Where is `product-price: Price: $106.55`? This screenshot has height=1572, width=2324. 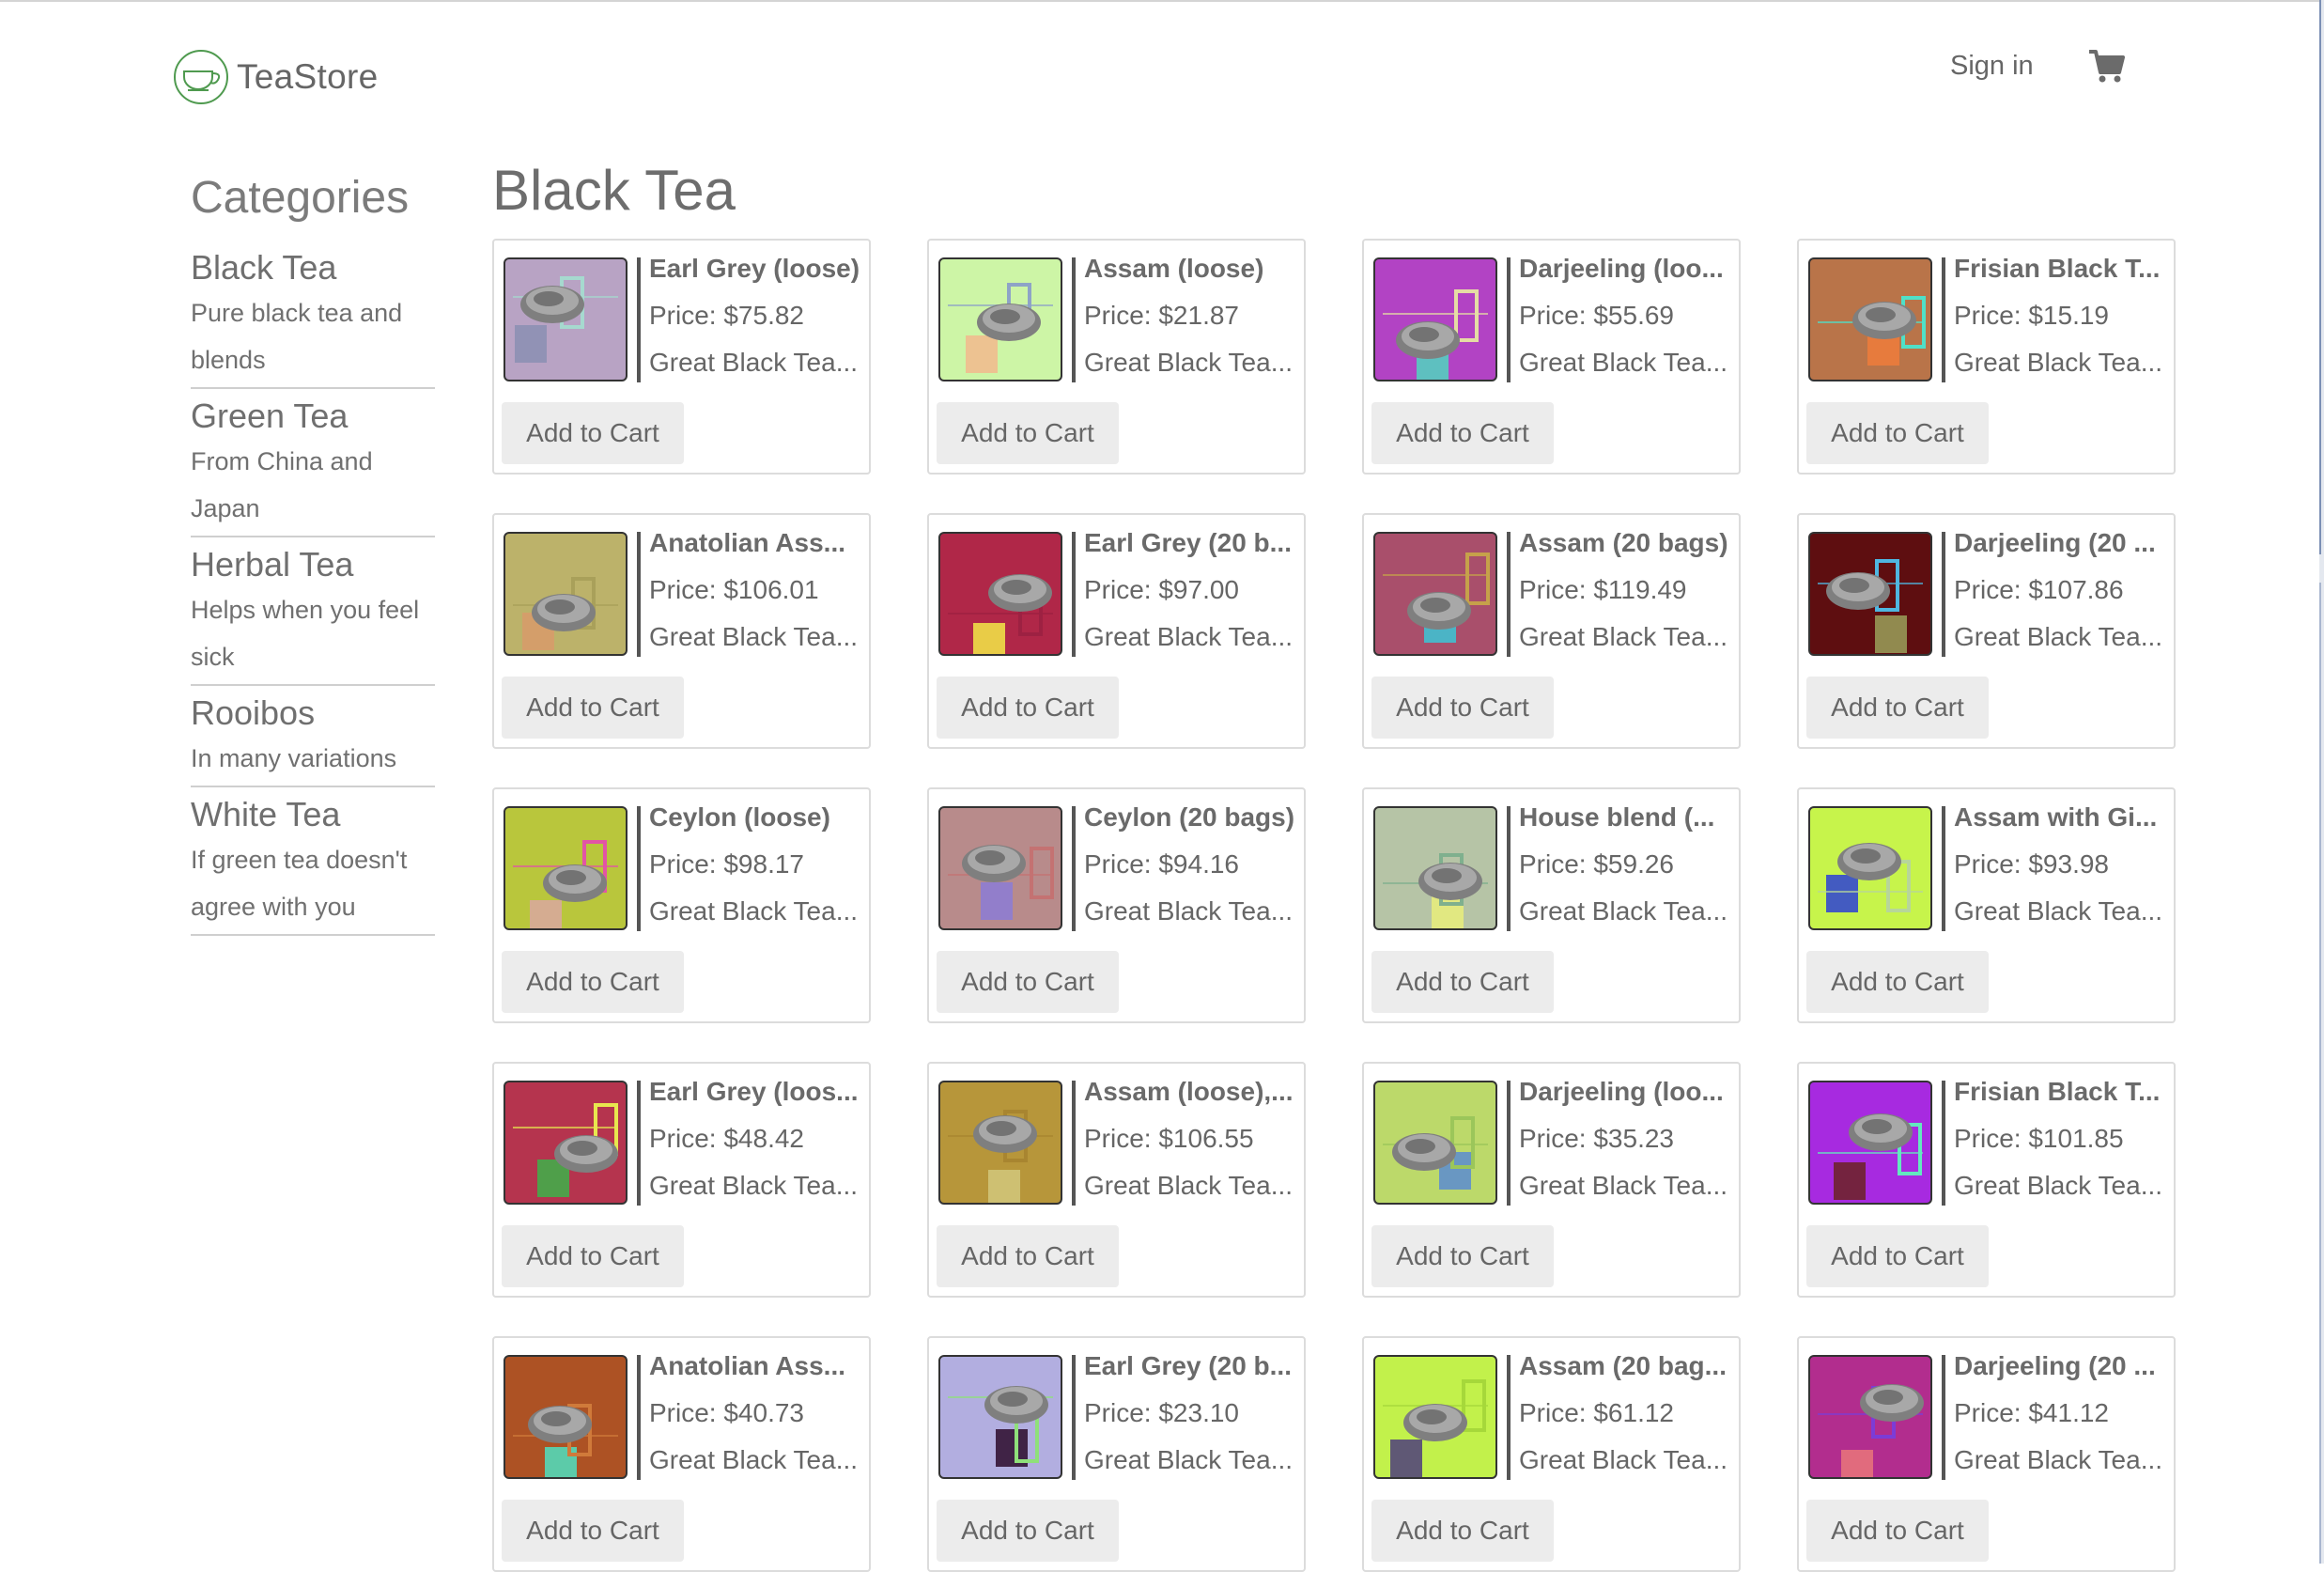
product-price: Price: $106.55 is located at coordinates (1169, 1138).